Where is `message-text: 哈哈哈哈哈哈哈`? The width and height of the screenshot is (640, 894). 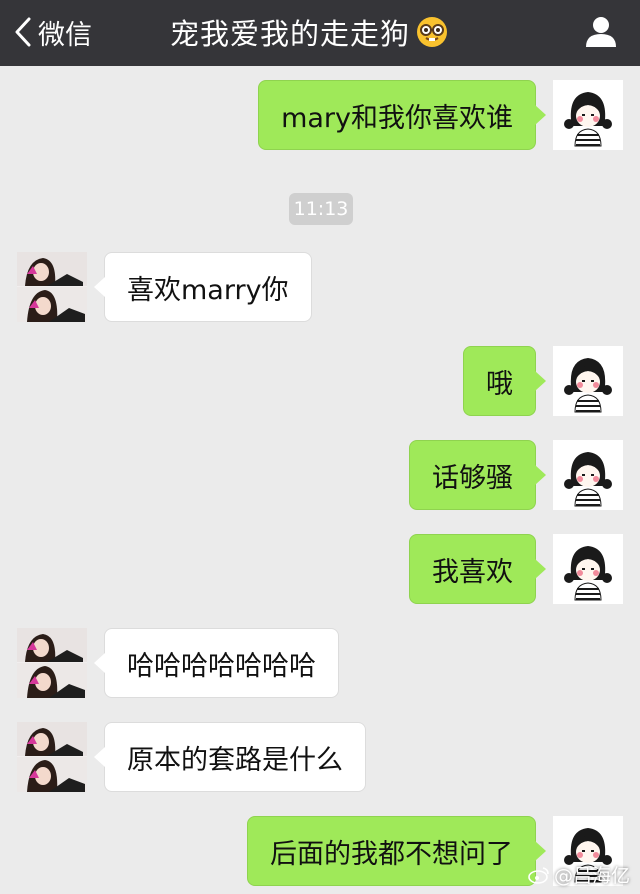
message-text: 哈哈哈哈哈哈哈 is located at coordinates (221, 666).